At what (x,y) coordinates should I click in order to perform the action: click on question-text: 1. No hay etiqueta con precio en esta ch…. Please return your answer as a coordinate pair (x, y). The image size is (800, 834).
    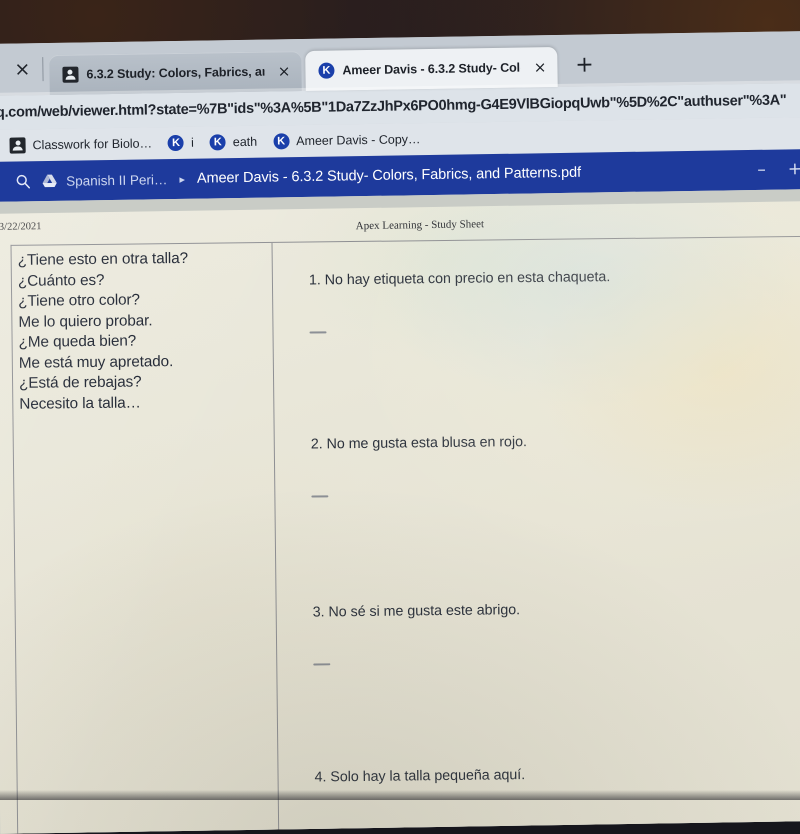
    Looking at the image, I should click on (554, 278).